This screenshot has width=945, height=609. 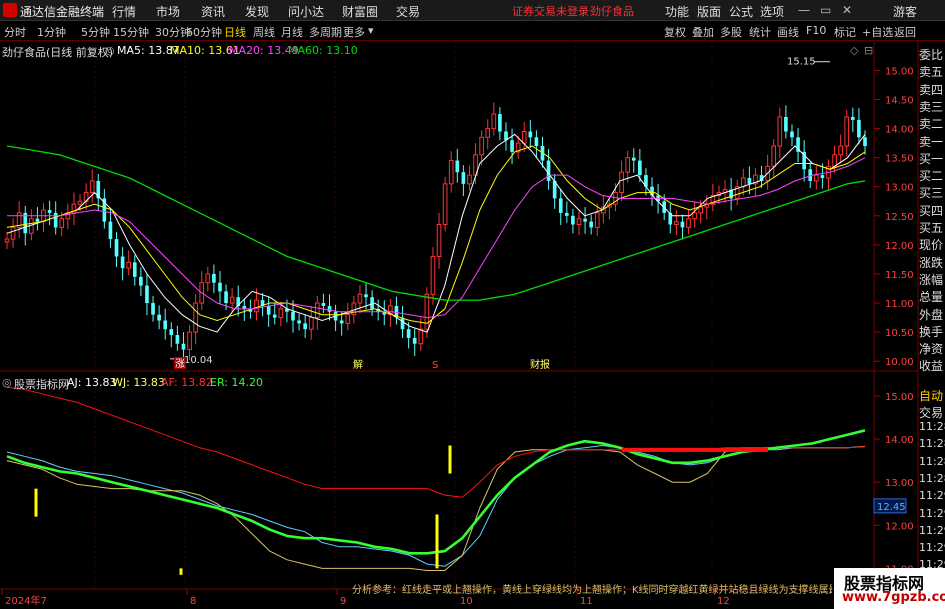 I want to click on tab-60min: 60分钟, so click(x=204, y=32).